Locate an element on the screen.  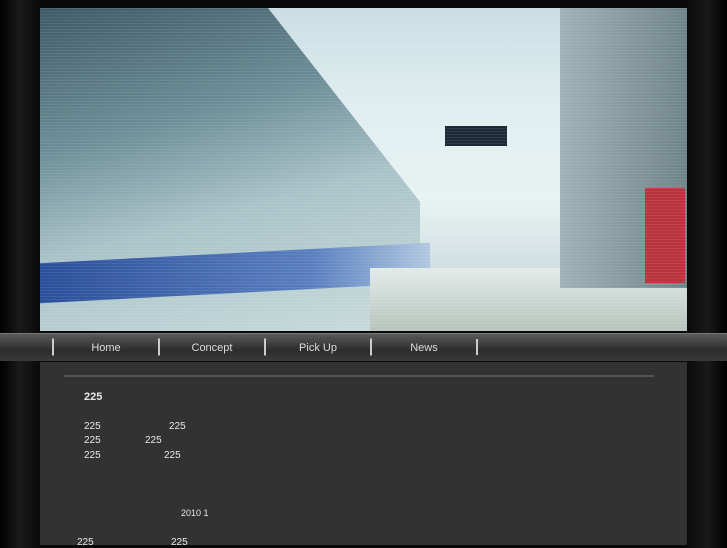
nav-home: Home is located at coordinates (105, 347).